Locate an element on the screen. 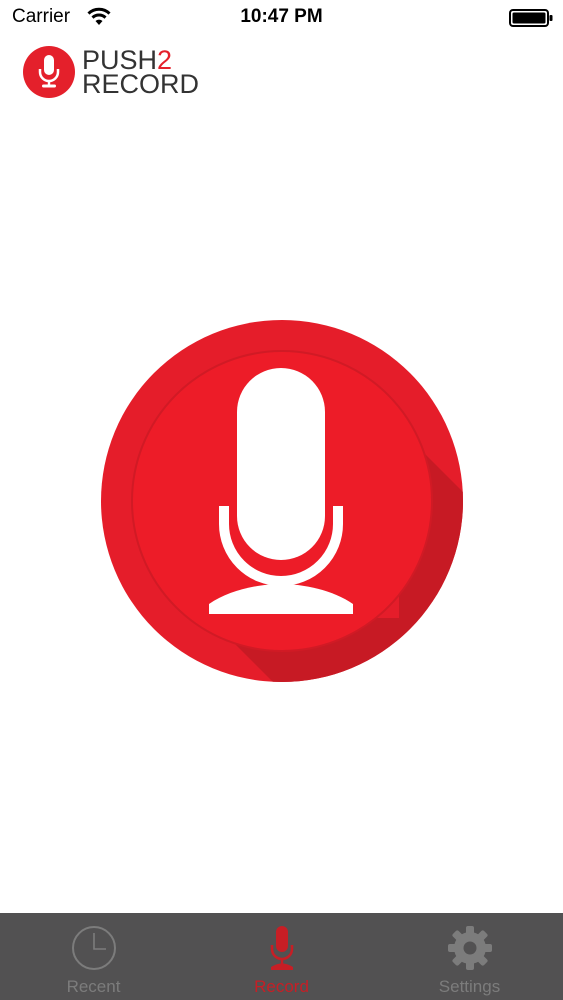 Image resolution: width=563 pixels, height=1000 pixels. logo-microphone-icon is located at coordinates (49, 72).